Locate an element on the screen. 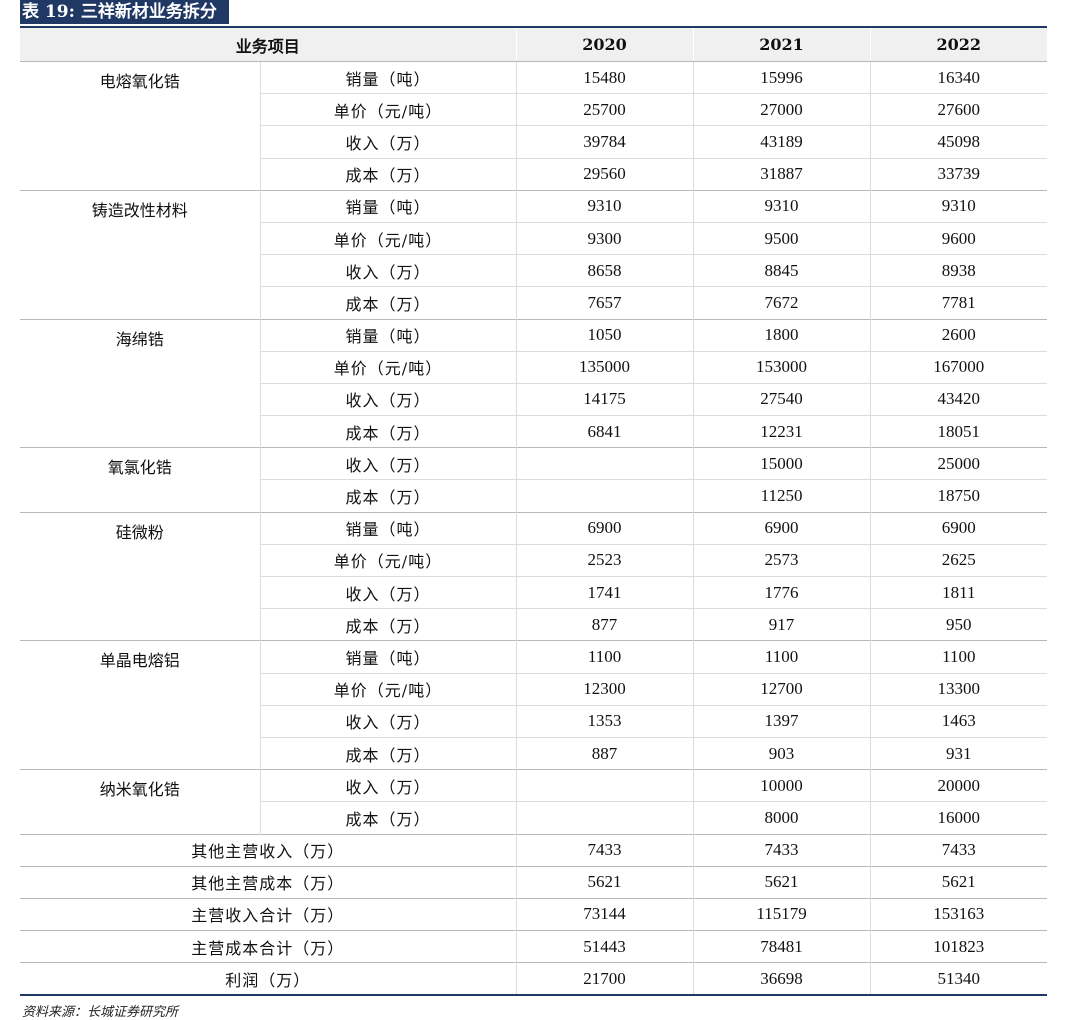  summary-row: 其他主营收入（万） 7433 7433 7433 is located at coordinates (534, 850).